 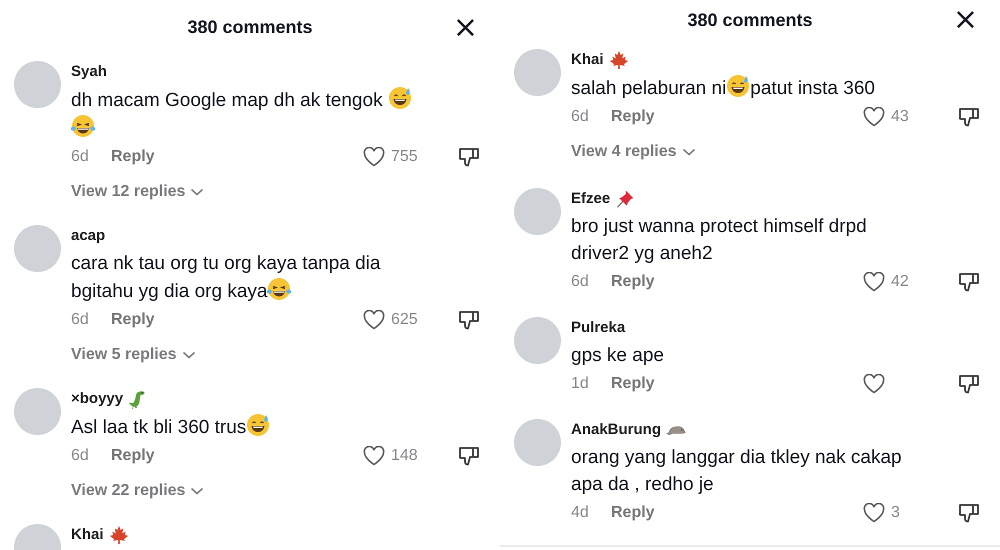 What do you see at coordinates (618, 356) in the screenshot?
I see `comment-text: gps ke ape` at bounding box center [618, 356].